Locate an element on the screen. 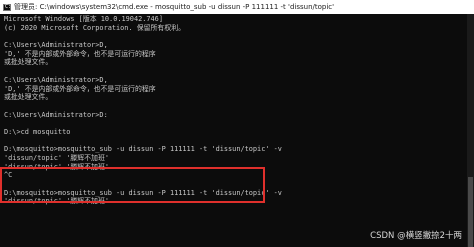 The height and width of the screenshot is (247, 474). console-line: Microsoft Windows [版本 10.0.19042.746] is located at coordinates (83, 19).